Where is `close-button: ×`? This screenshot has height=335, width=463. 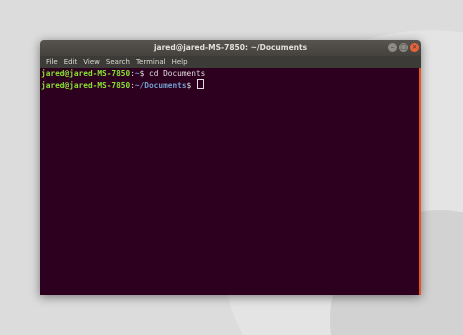
close-button: × is located at coordinates (414, 47).